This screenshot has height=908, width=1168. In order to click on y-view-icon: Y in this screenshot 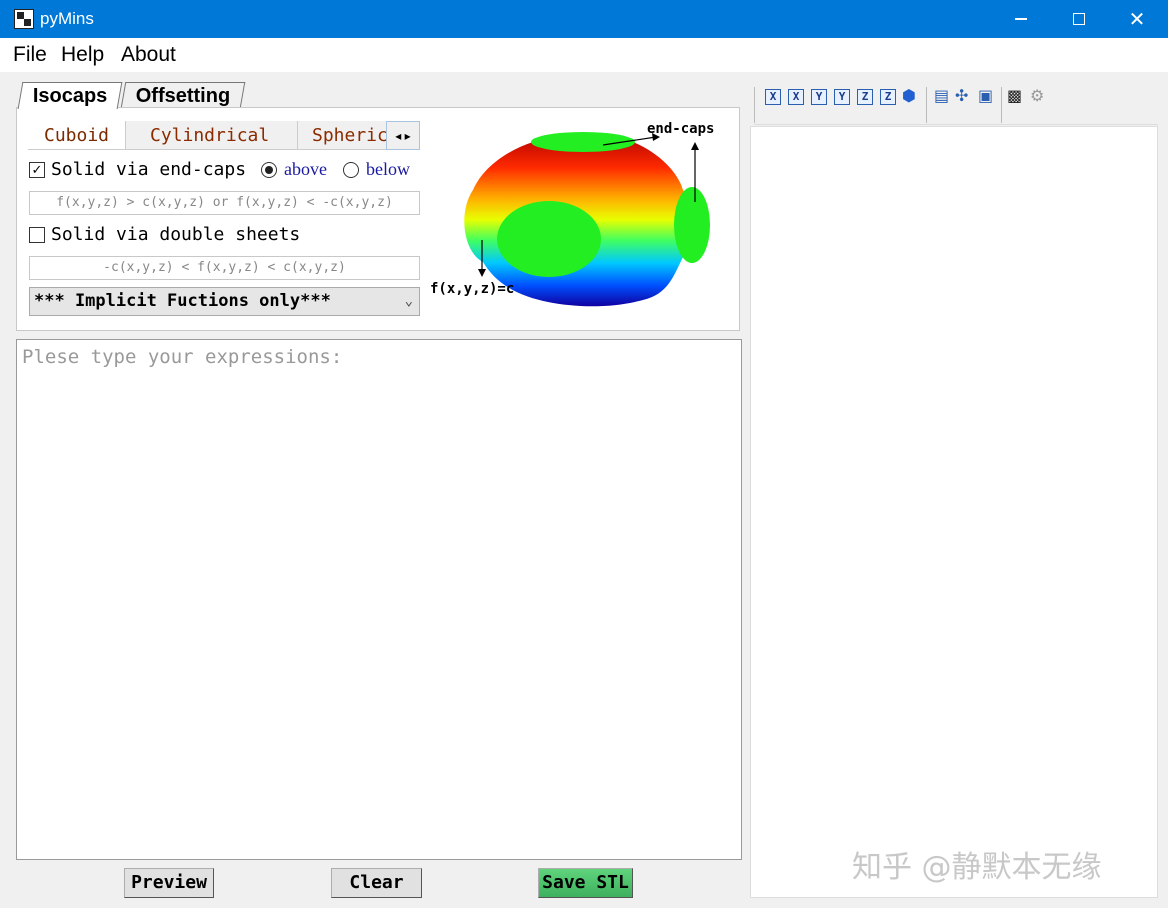, I will do `click(819, 97)`.